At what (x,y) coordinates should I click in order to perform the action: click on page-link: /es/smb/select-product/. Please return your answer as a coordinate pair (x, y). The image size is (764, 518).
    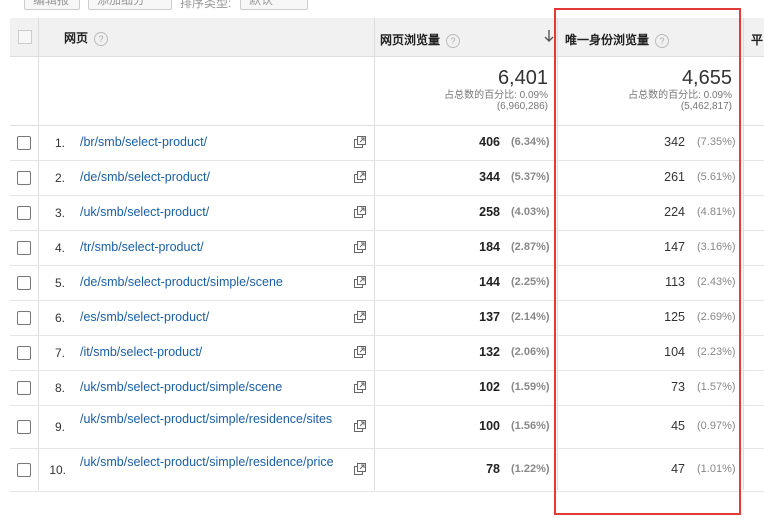
    Looking at the image, I should click on (216, 317).